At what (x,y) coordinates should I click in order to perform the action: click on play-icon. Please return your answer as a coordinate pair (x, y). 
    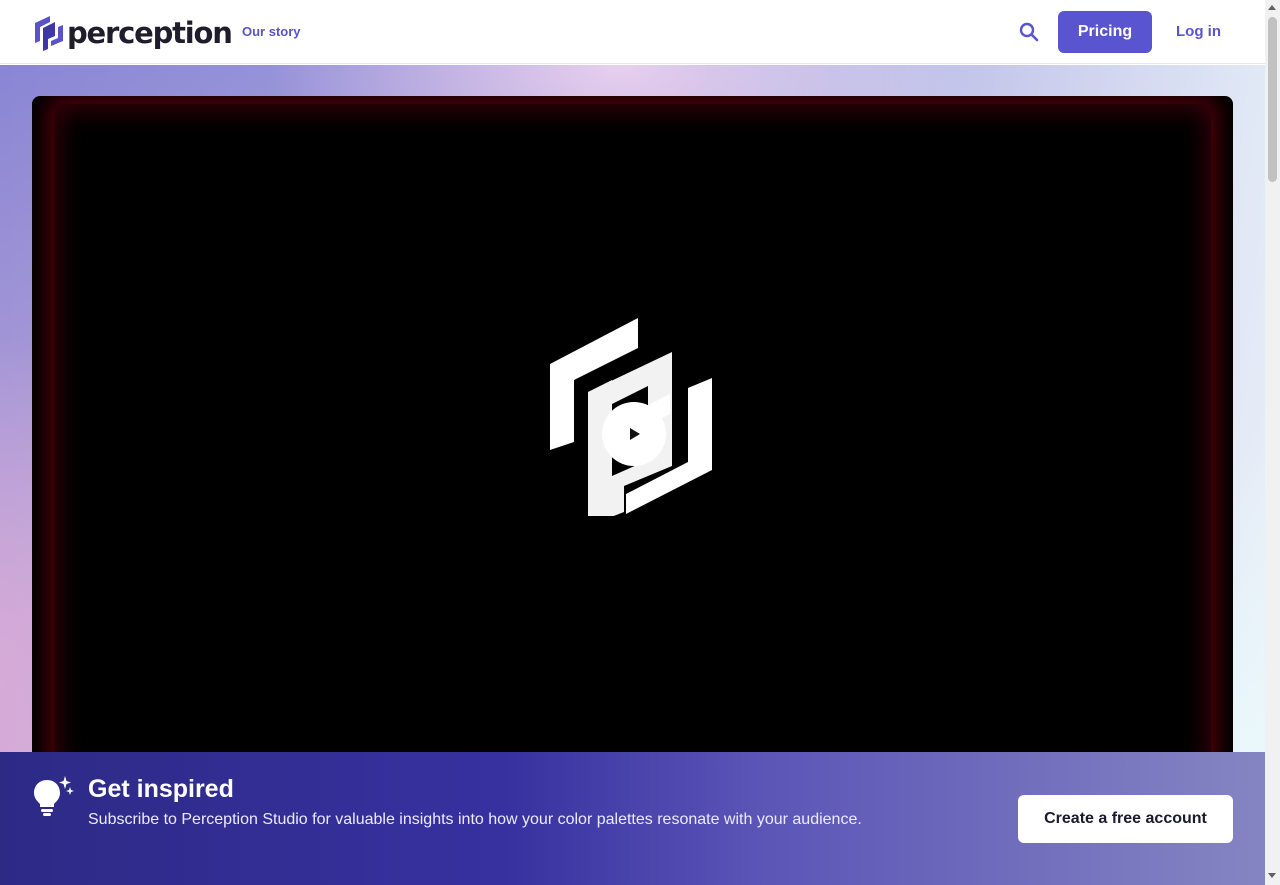
    Looking at the image, I should click on (635, 434).